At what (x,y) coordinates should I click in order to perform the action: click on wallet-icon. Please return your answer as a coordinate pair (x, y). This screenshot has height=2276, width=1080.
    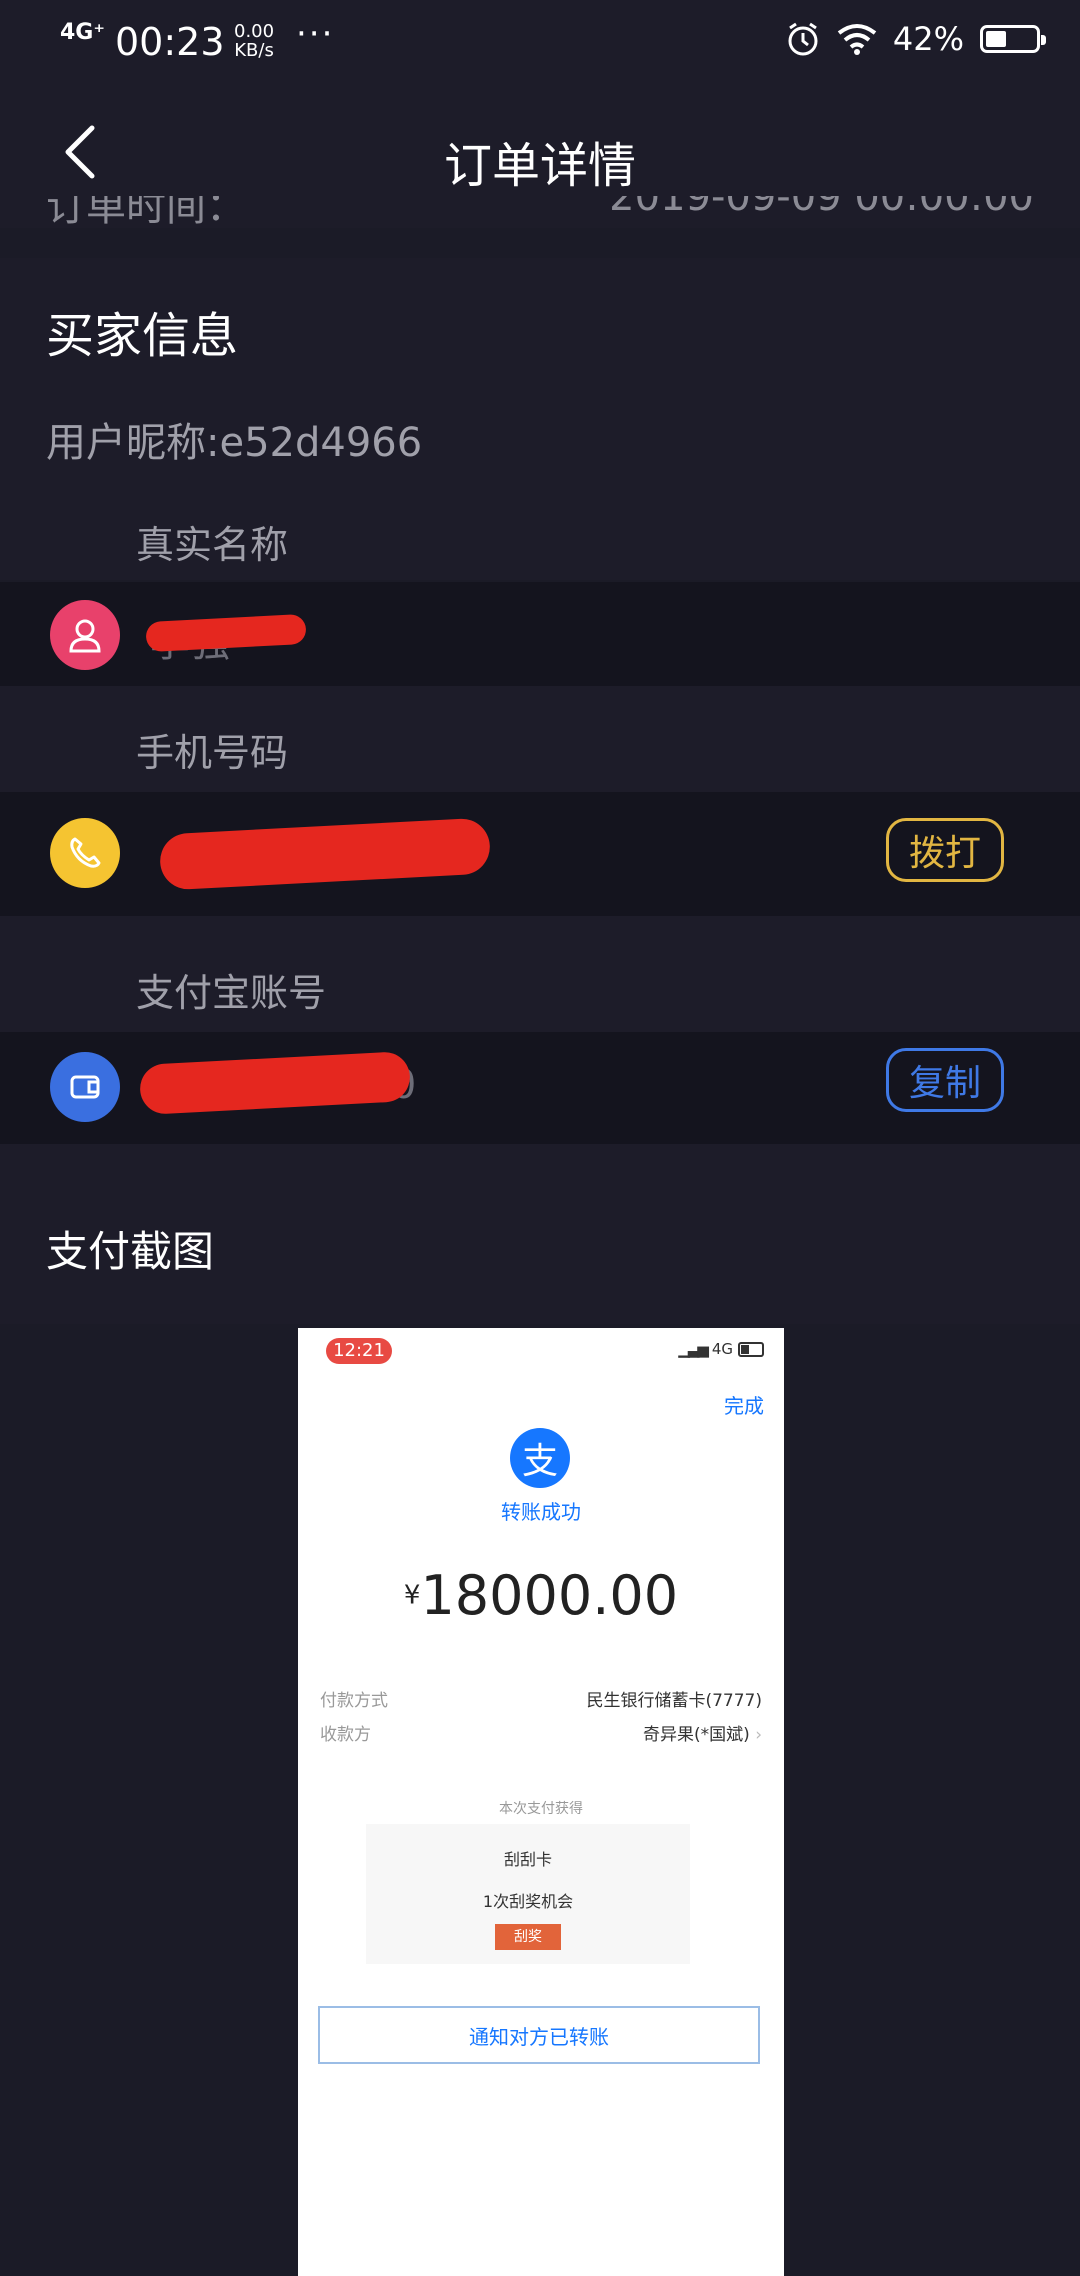
    Looking at the image, I should click on (85, 1087).